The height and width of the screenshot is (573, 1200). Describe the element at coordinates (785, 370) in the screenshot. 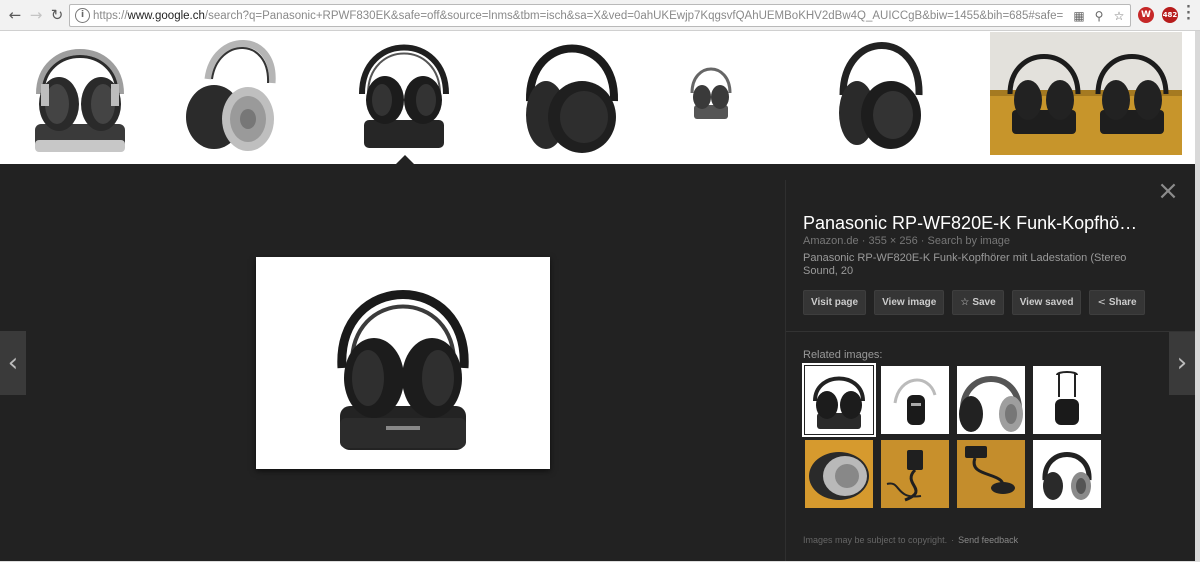

I see `panel-divider` at that location.